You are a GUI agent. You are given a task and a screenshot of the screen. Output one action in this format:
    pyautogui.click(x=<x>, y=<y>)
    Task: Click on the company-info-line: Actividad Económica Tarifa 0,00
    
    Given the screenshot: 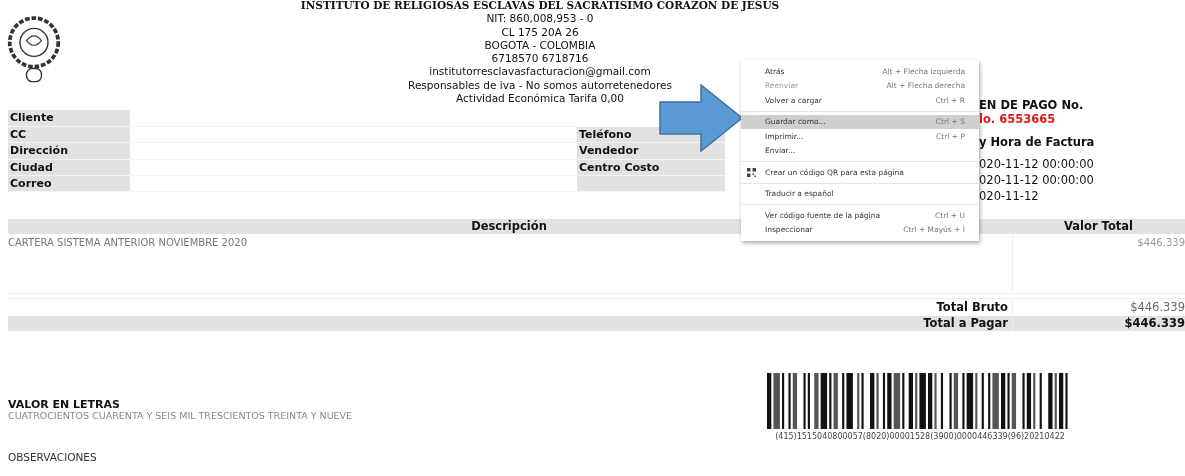 What is the action you would take?
    pyautogui.click(x=540, y=99)
    